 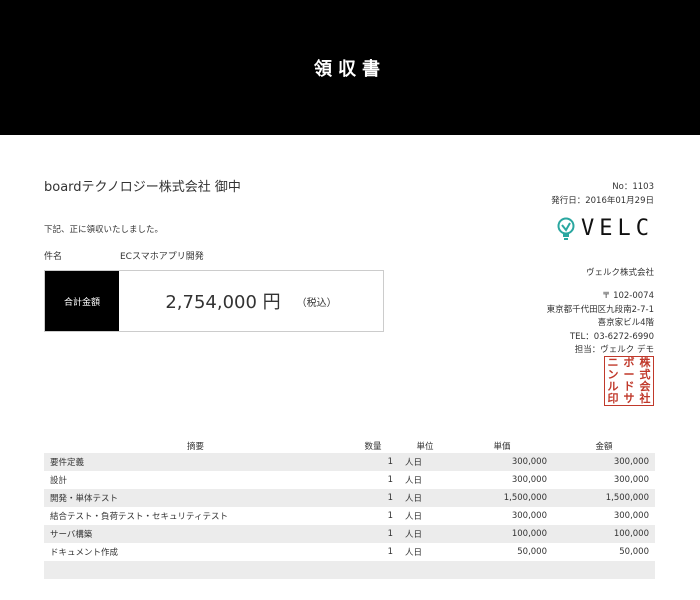 I want to click on receipt-title: 領収書, so click(x=350, y=69).